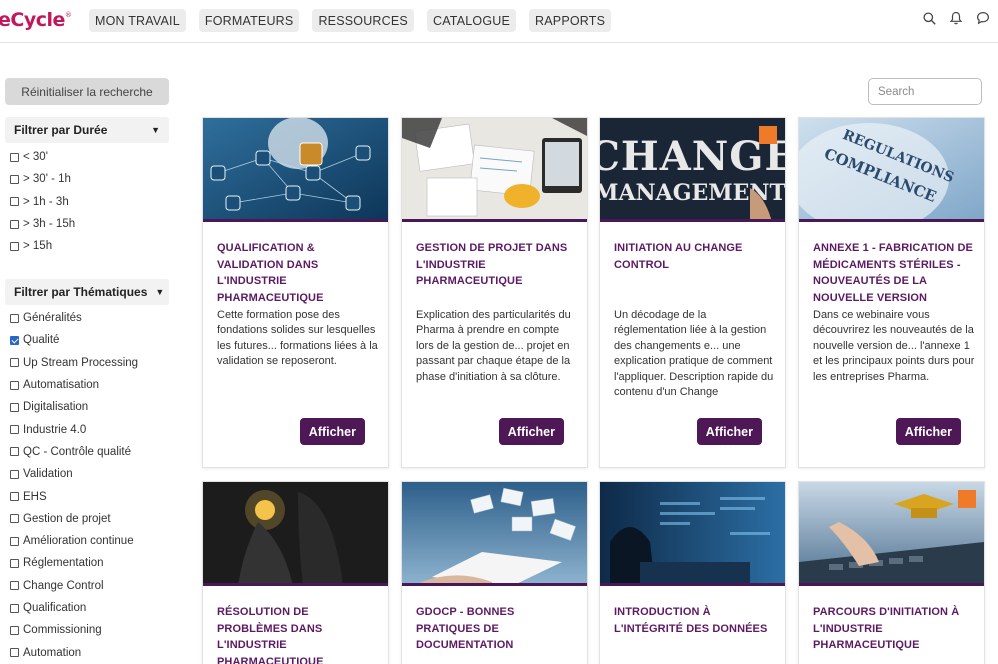 This screenshot has width=998, height=664. What do you see at coordinates (74, 496) in the screenshot?
I see `filter-option: EHS` at bounding box center [74, 496].